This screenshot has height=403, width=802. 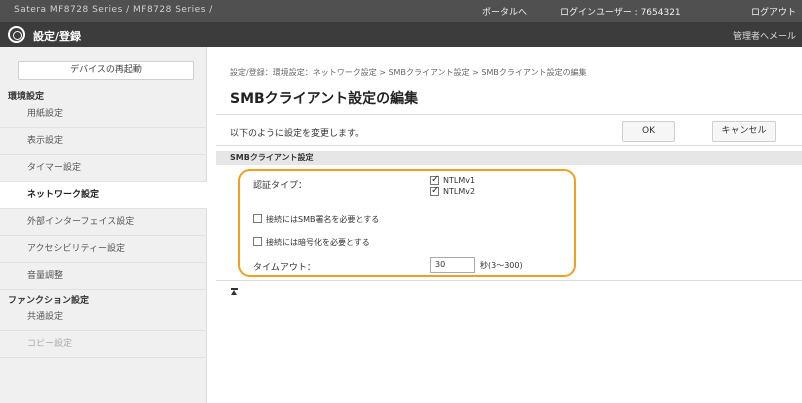 What do you see at coordinates (459, 180) in the screenshot?
I see `ntlmv1-label: NTLMv1` at bounding box center [459, 180].